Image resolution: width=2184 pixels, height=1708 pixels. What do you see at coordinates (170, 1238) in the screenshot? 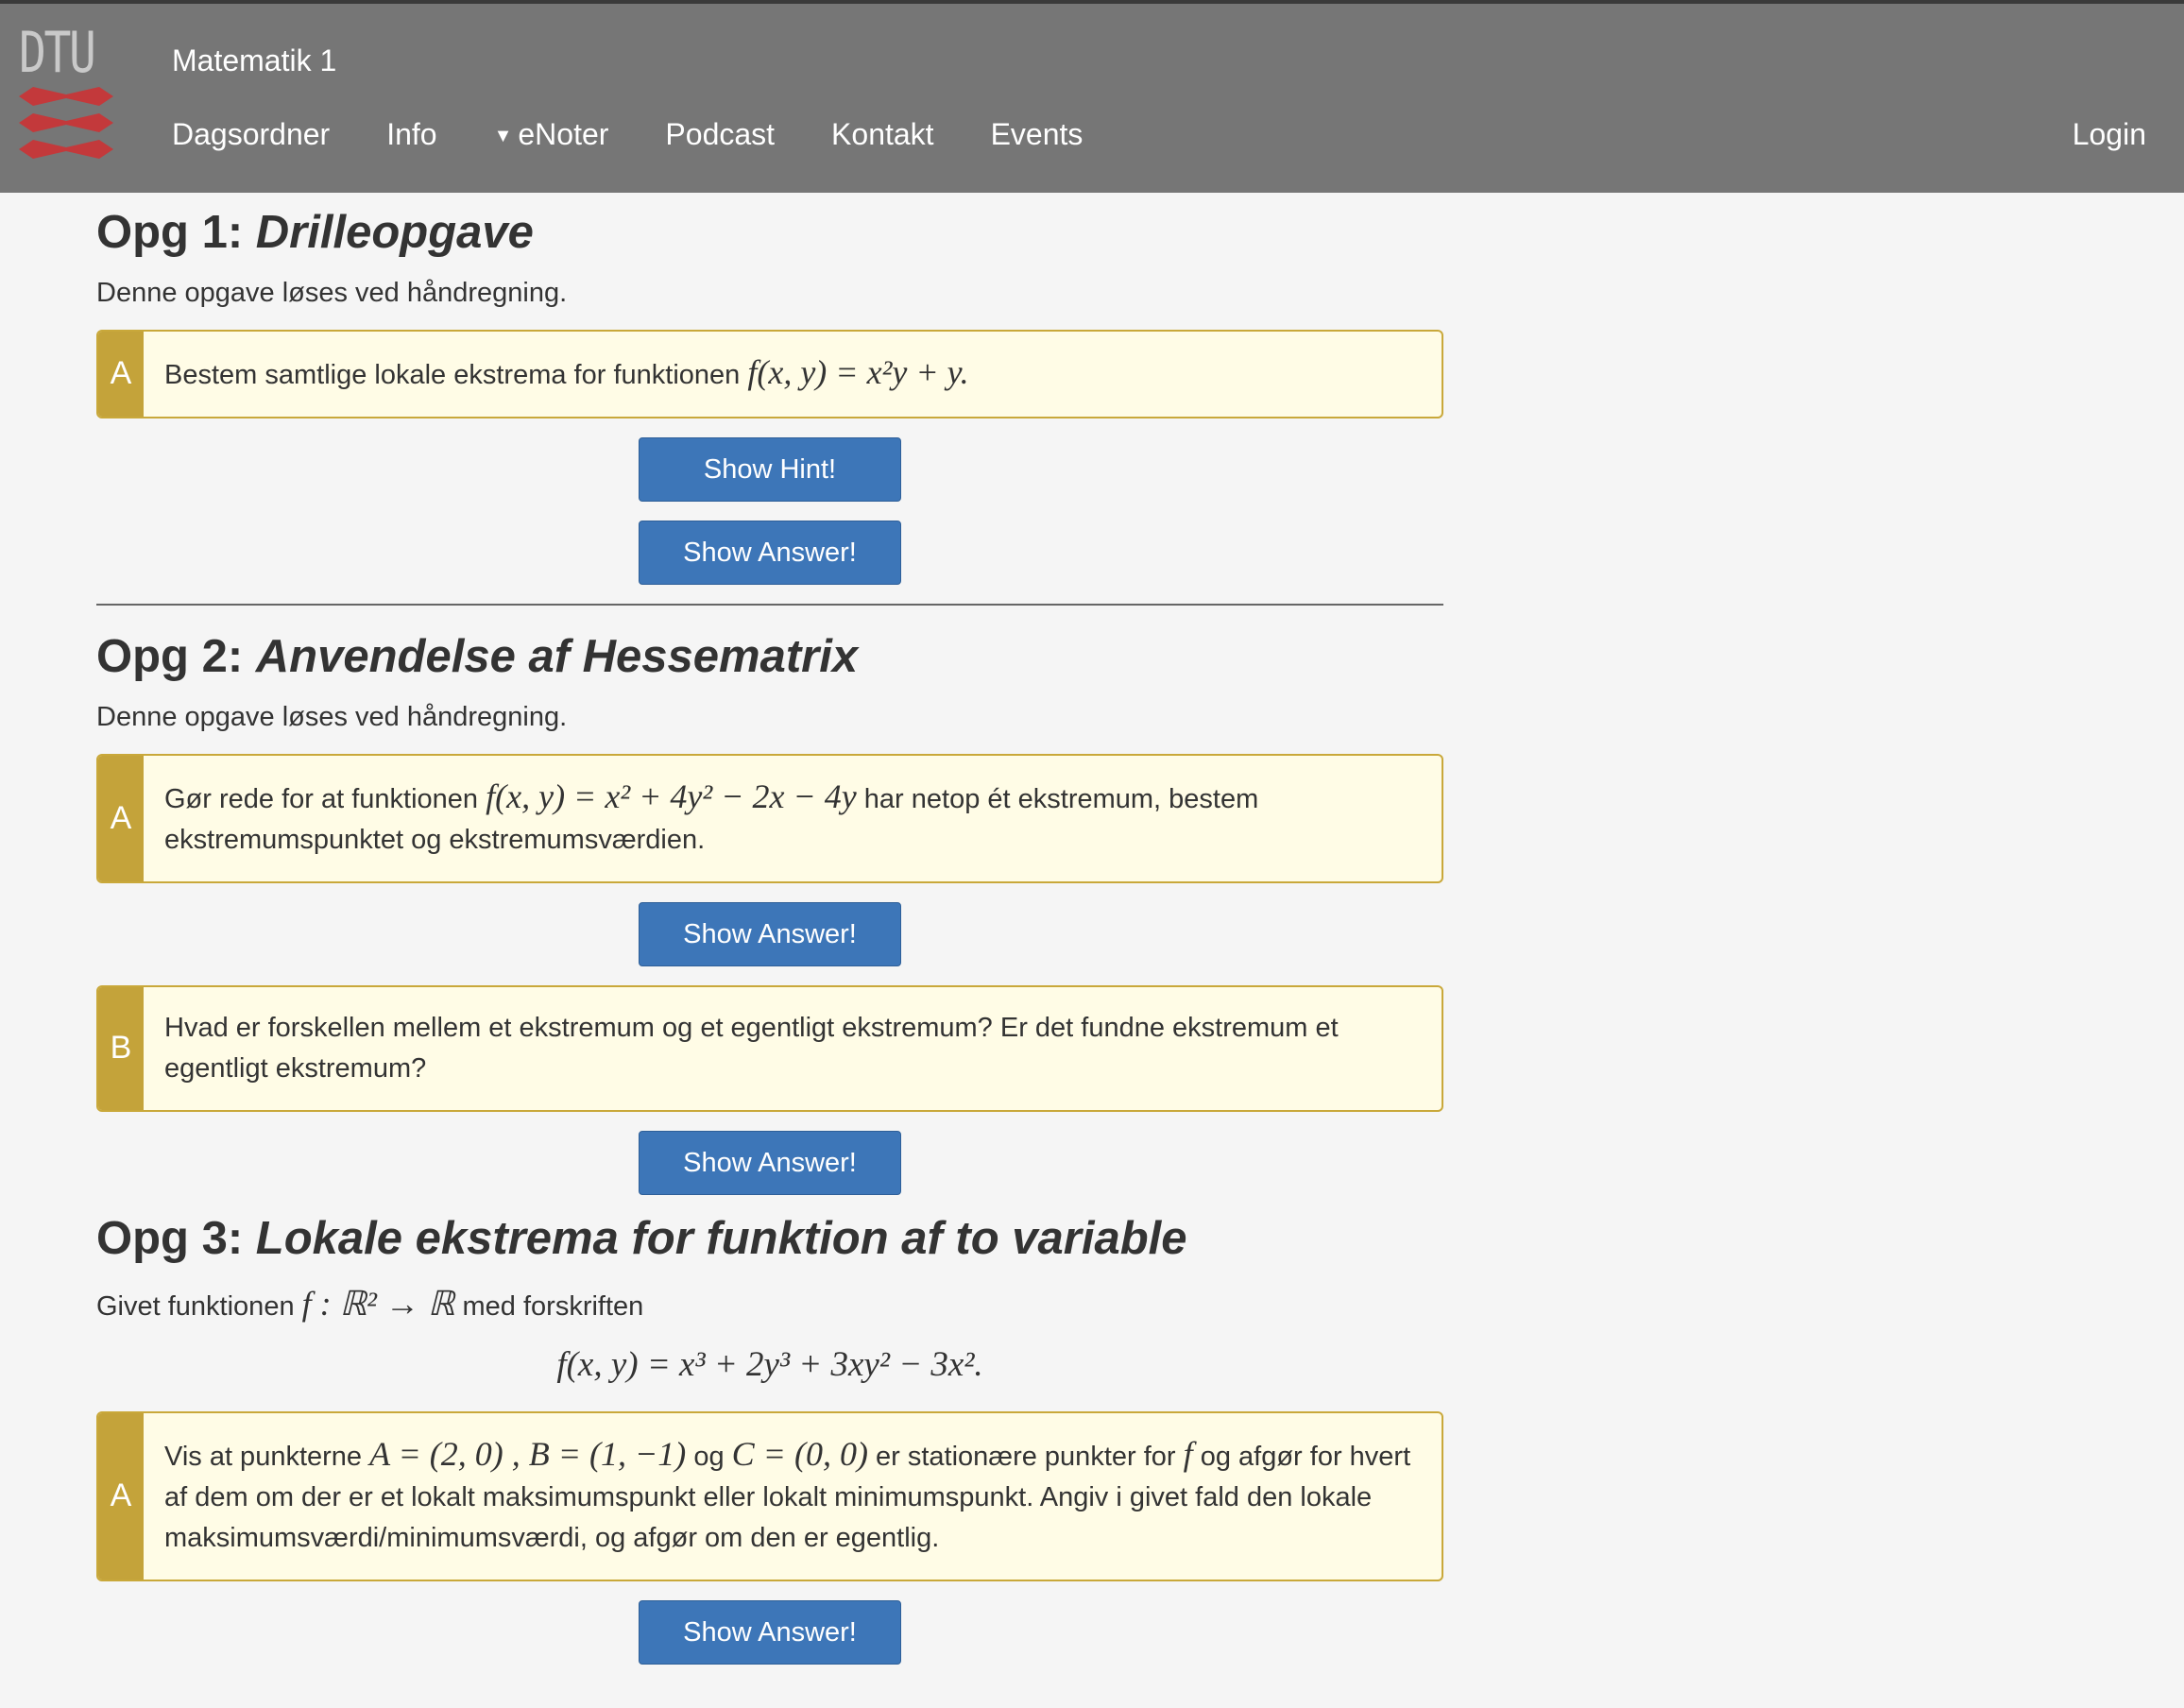
I see `opg3-heading-prefix: Opg 3:` at bounding box center [170, 1238].